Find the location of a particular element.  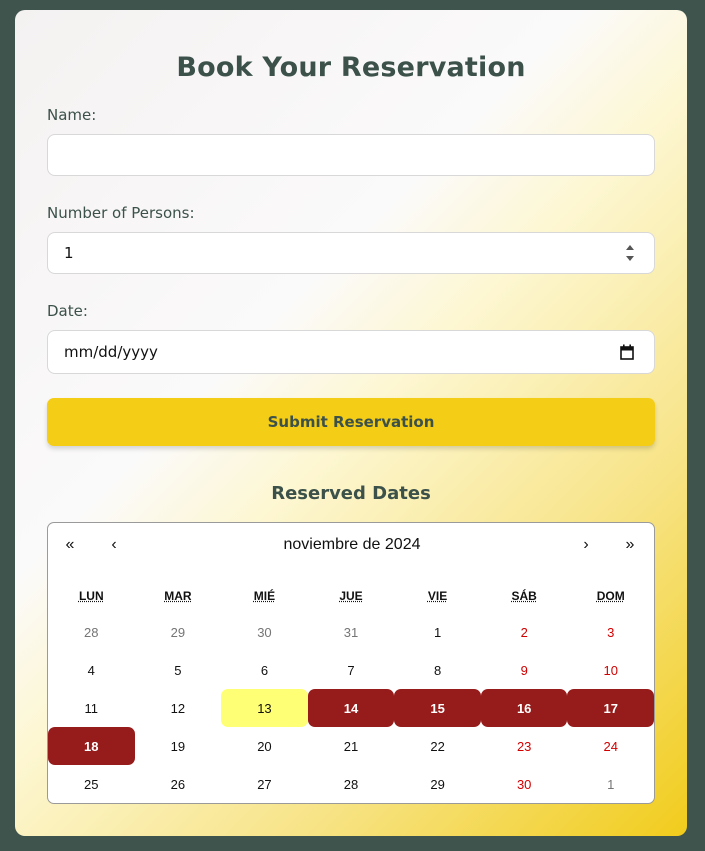

weekday-label: DOM is located at coordinates (610, 596).